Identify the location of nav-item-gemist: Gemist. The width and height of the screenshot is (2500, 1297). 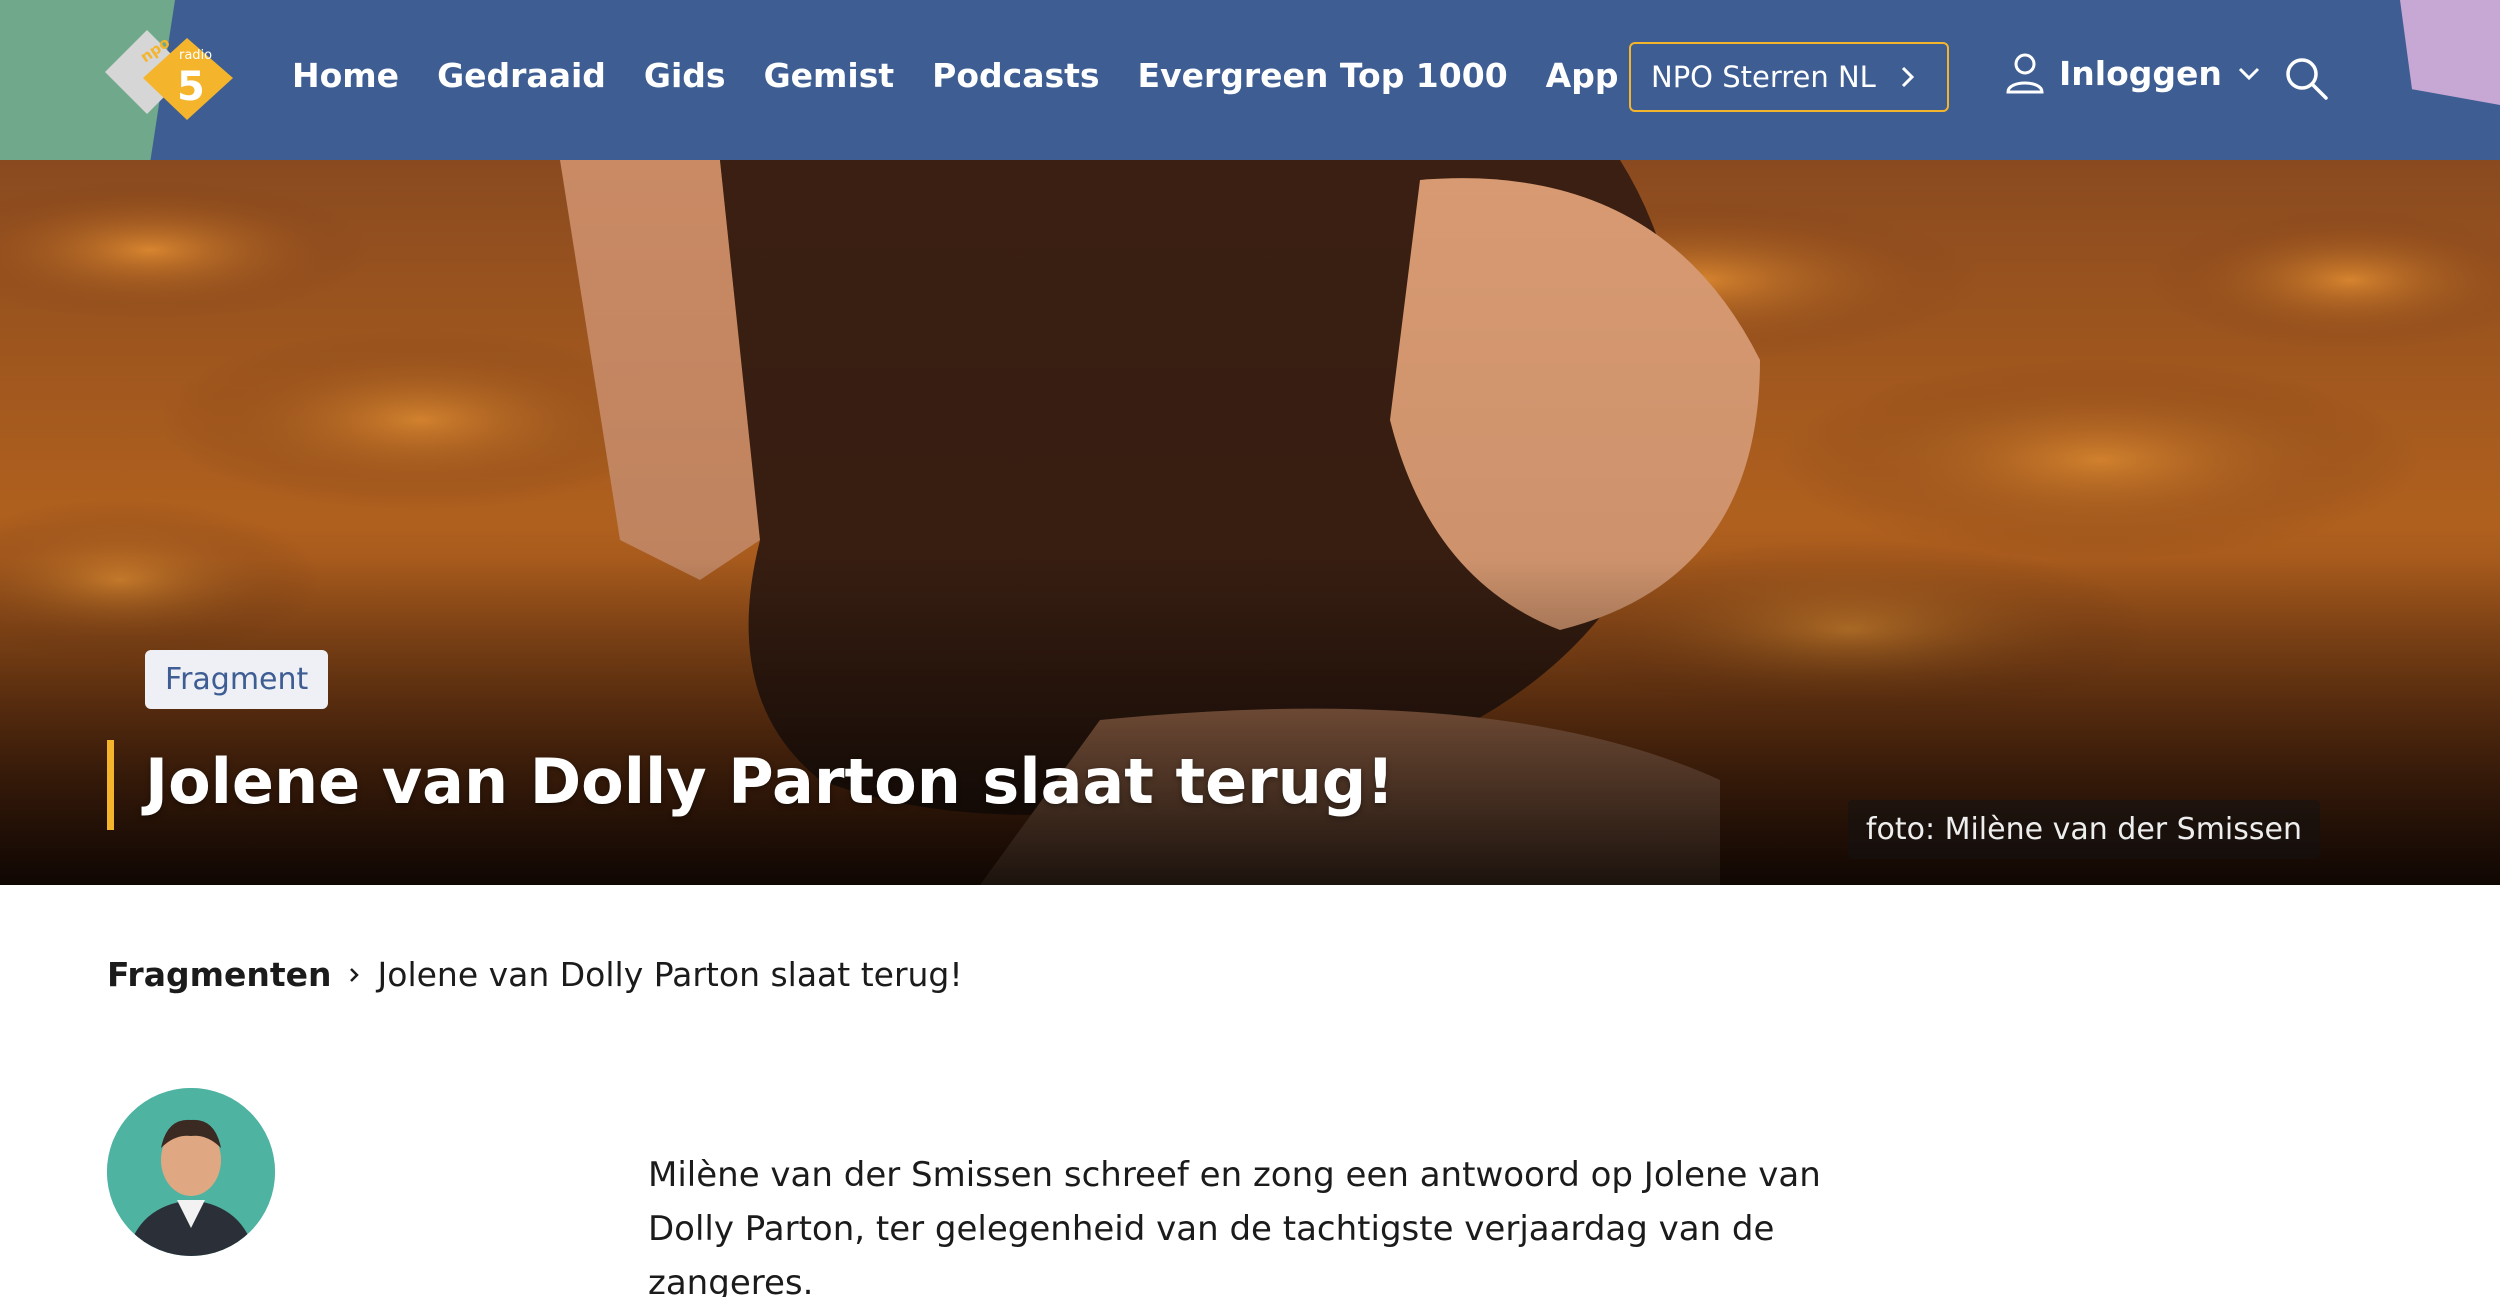
(829, 75).